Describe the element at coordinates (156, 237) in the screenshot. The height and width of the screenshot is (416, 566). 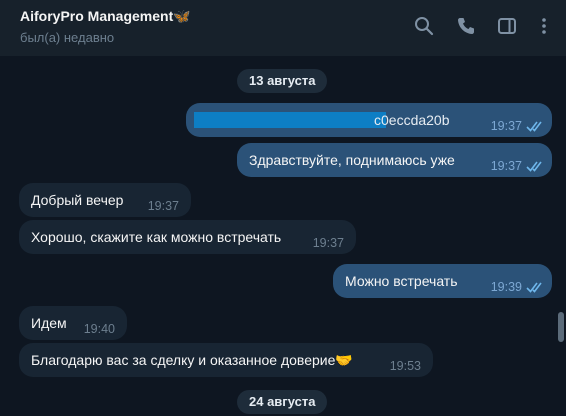
I see `message-text: Хорошо, скажите как можно встречать` at that location.